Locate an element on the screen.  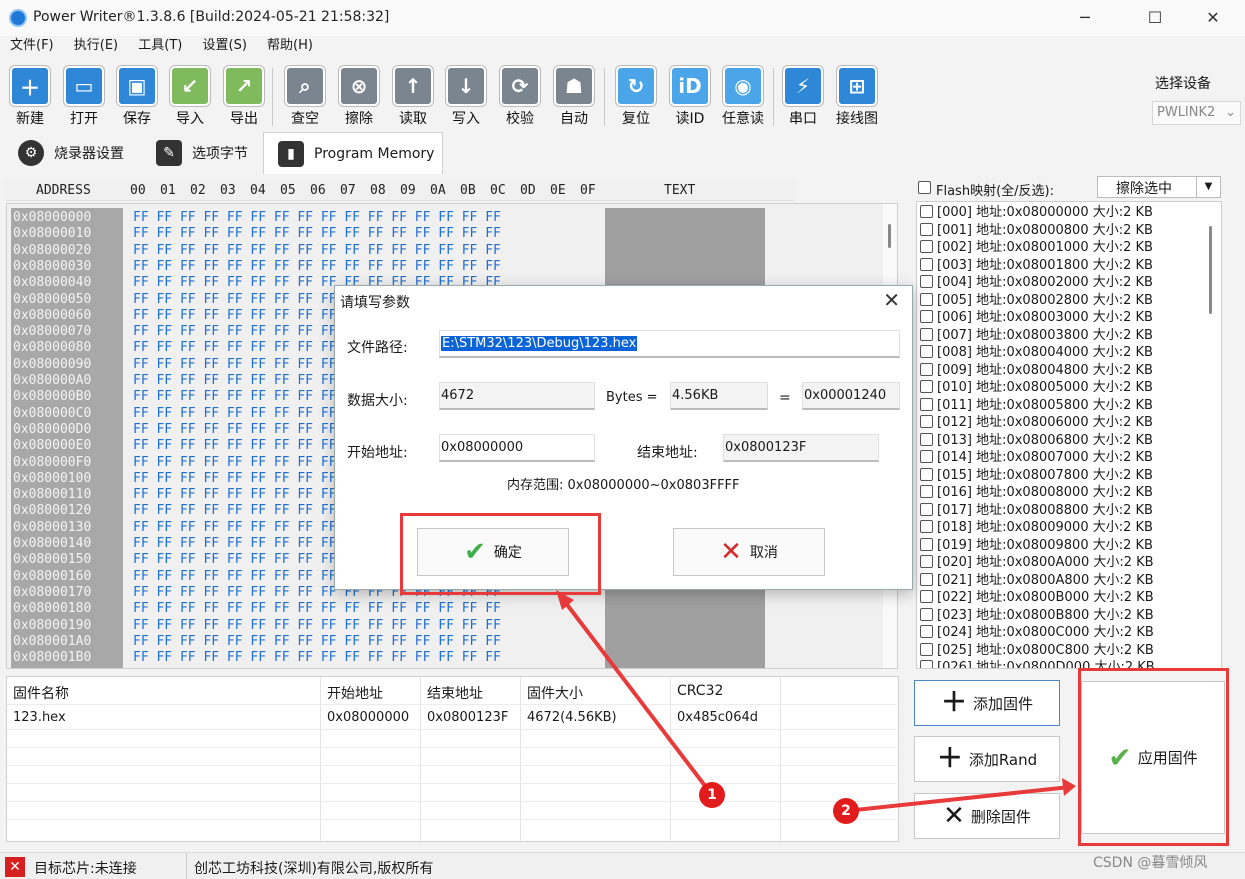
annotation-arrows is located at coordinates (816, 701).